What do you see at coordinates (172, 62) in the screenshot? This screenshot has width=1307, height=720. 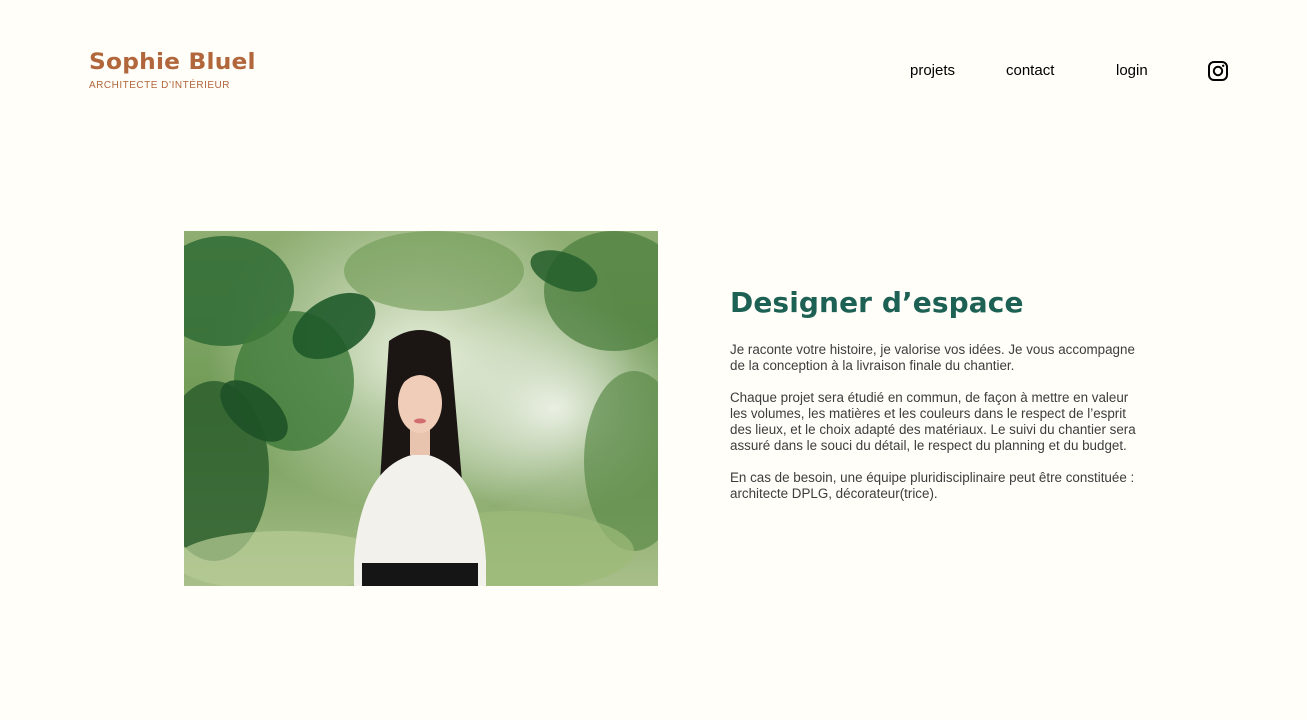 I see `logo-title: Sophie Bluel` at bounding box center [172, 62].